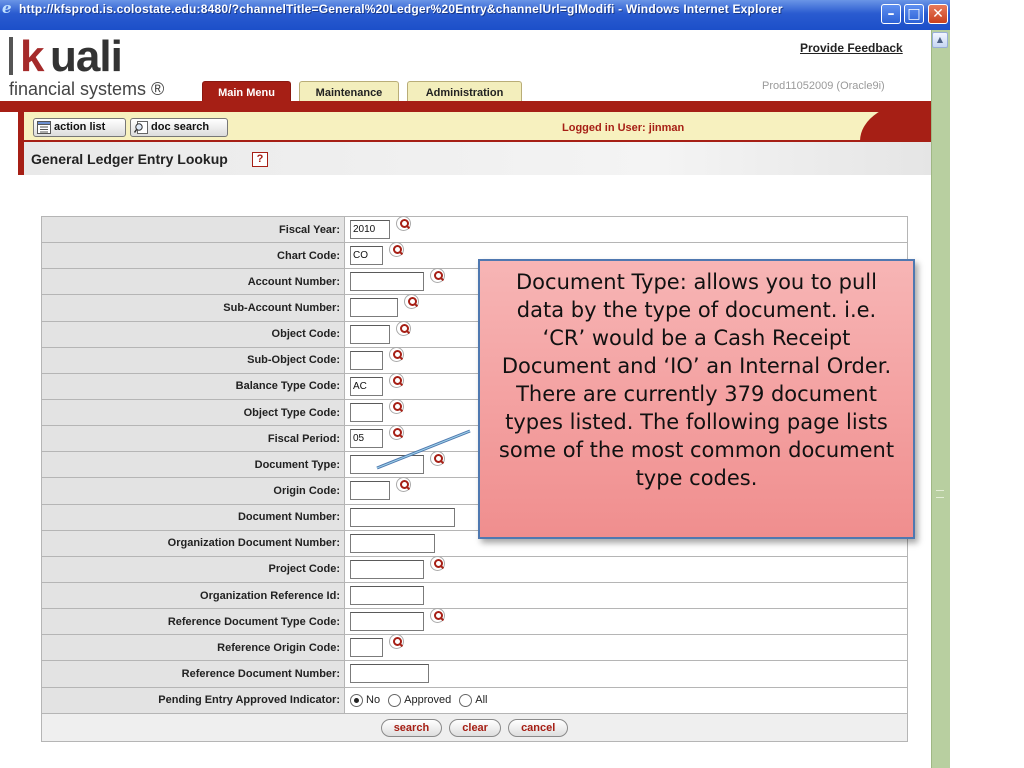 The width and height of the screenshot is (1024, 768). I want to click on form-row-fiscal-year: Fiscal Year: 2010, so click(474, 229).